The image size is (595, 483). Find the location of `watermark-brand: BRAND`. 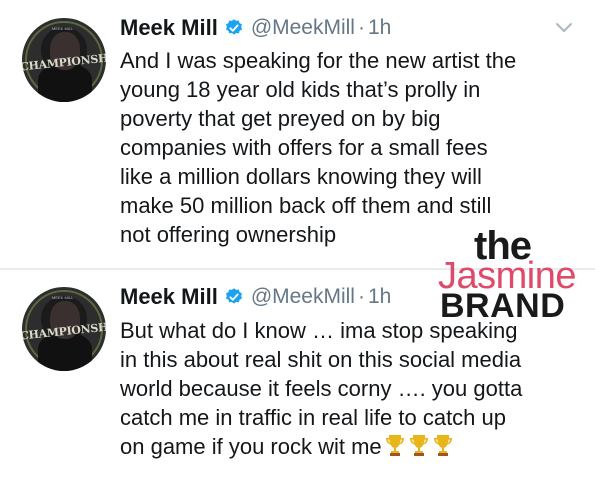

watermark-brand: BRAND is located at coordinates (503, 306).